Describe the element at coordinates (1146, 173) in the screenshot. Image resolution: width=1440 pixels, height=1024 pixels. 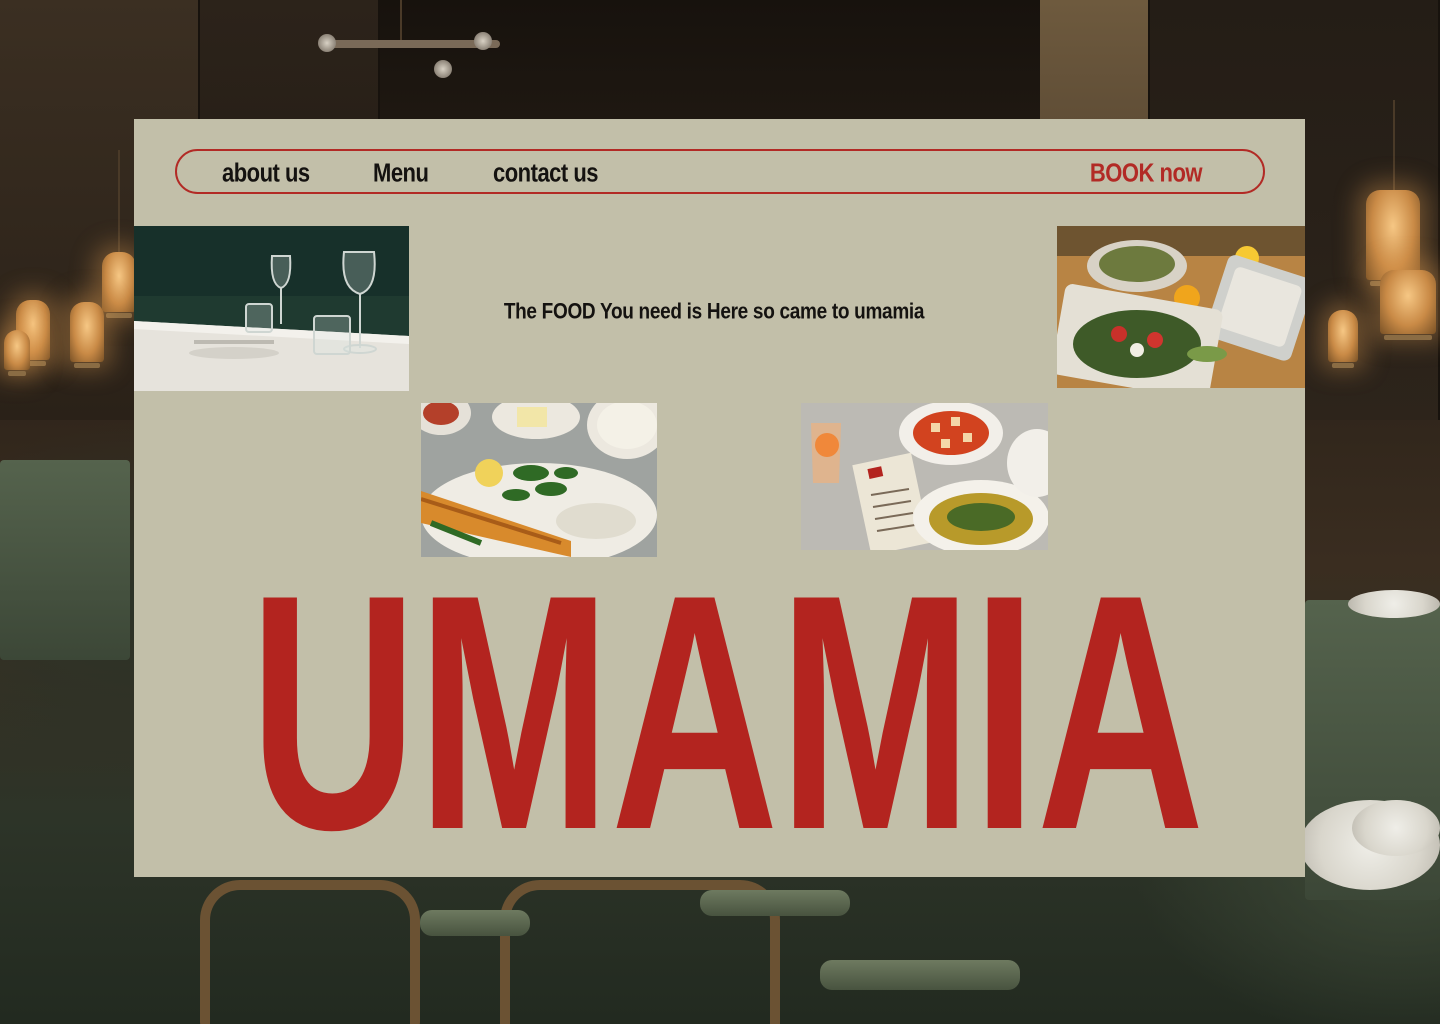
I see `book-now-button: BOOK now` at that location.